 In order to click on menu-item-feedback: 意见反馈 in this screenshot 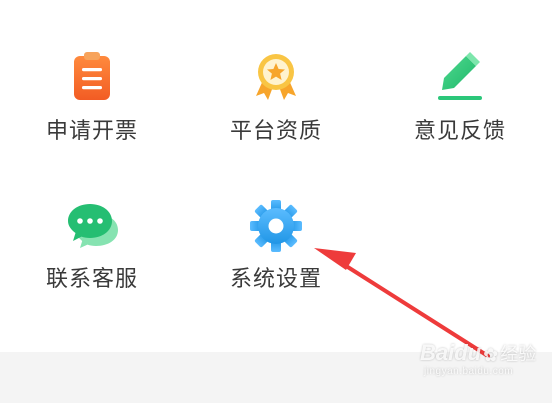, I will do `click(460, 72)`.